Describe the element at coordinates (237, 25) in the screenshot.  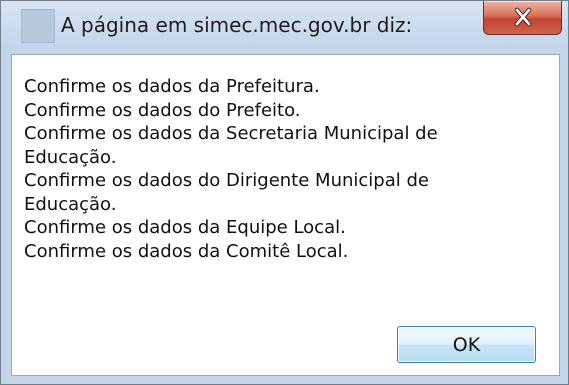
I see `dialog-title: A página em simec.mec.gov.br diz:` at that location.